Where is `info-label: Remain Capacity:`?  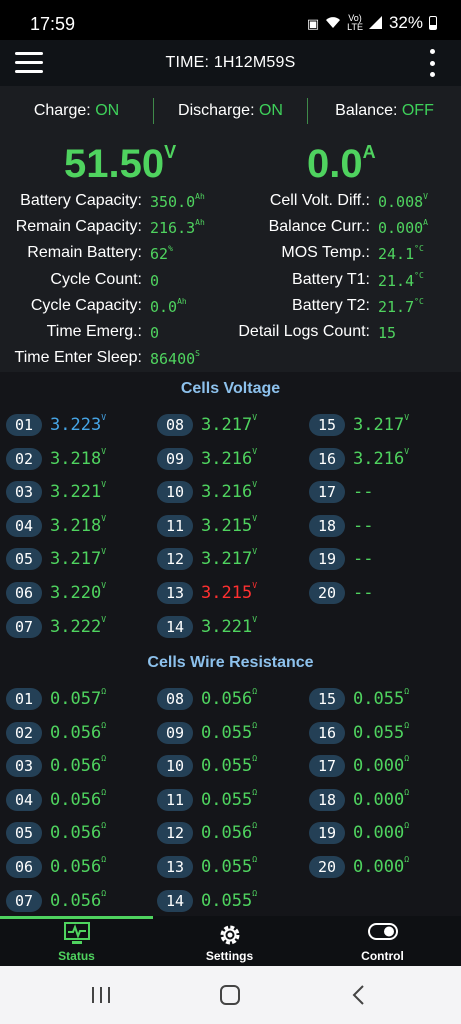
info-label: Remain Capacity: is located at coordinates (78, 227).